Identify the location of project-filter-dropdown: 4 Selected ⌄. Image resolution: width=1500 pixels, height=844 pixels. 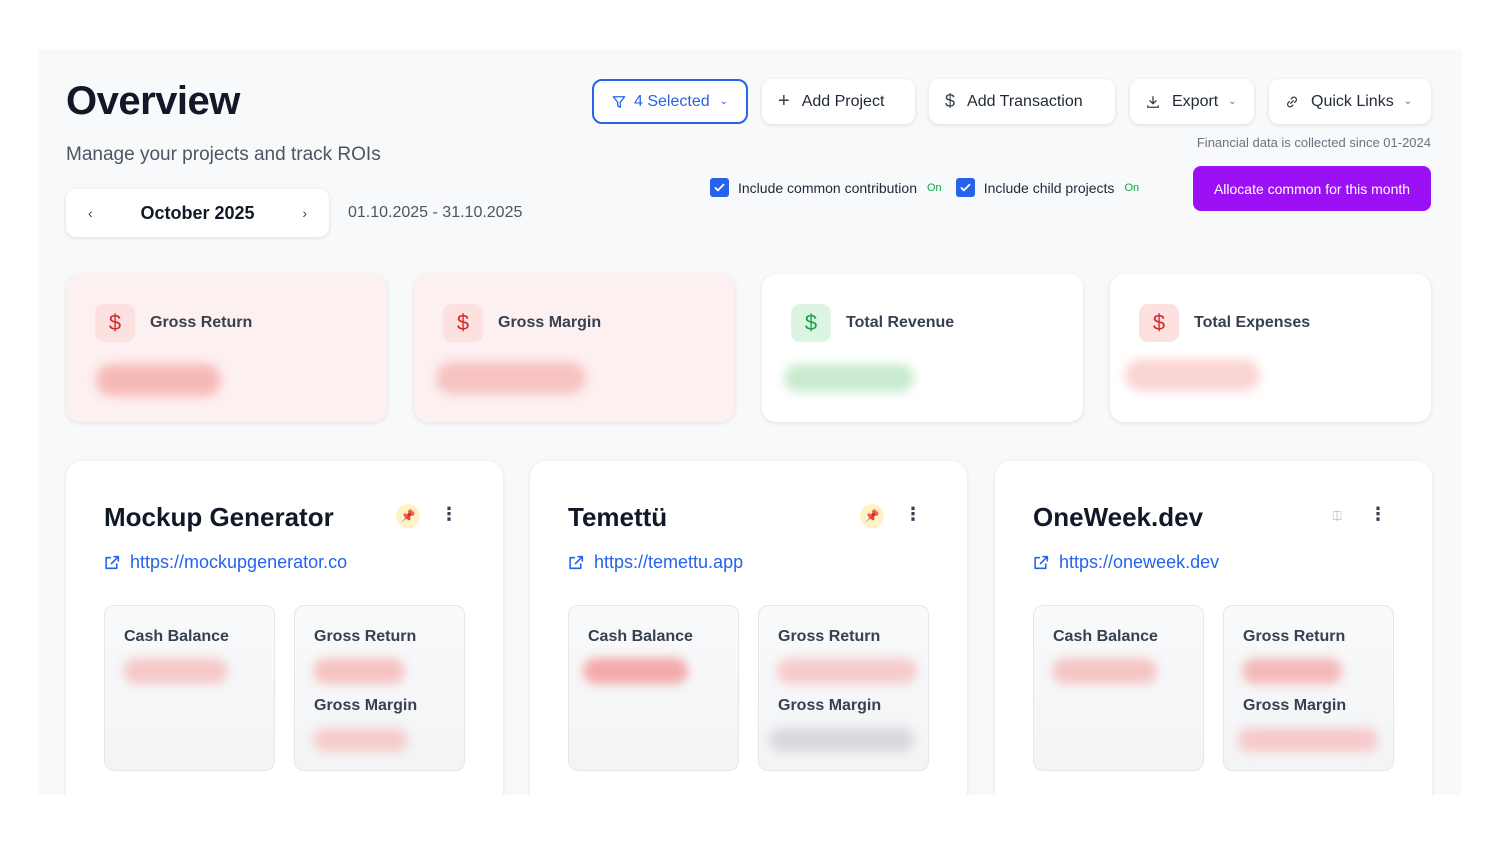
(670, 101).